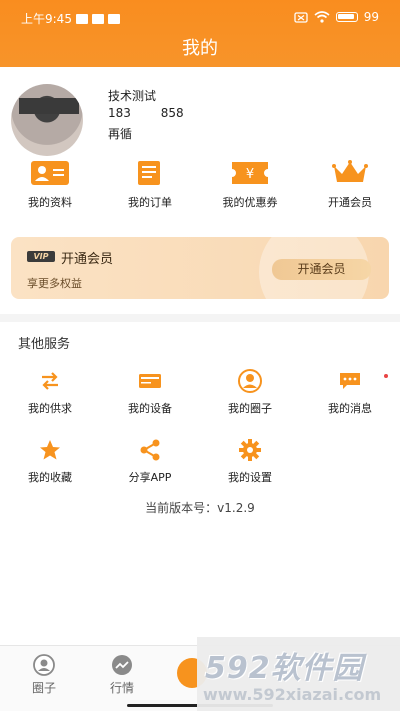  What do you see at coordinates (50, 393) in the screenshot?
I see `service-supply-demand: 我的供求` at bounding box center [50, 393].